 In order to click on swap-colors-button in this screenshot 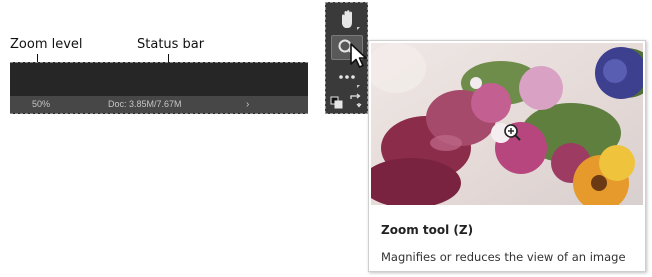, I will do `click(356, 101)`.